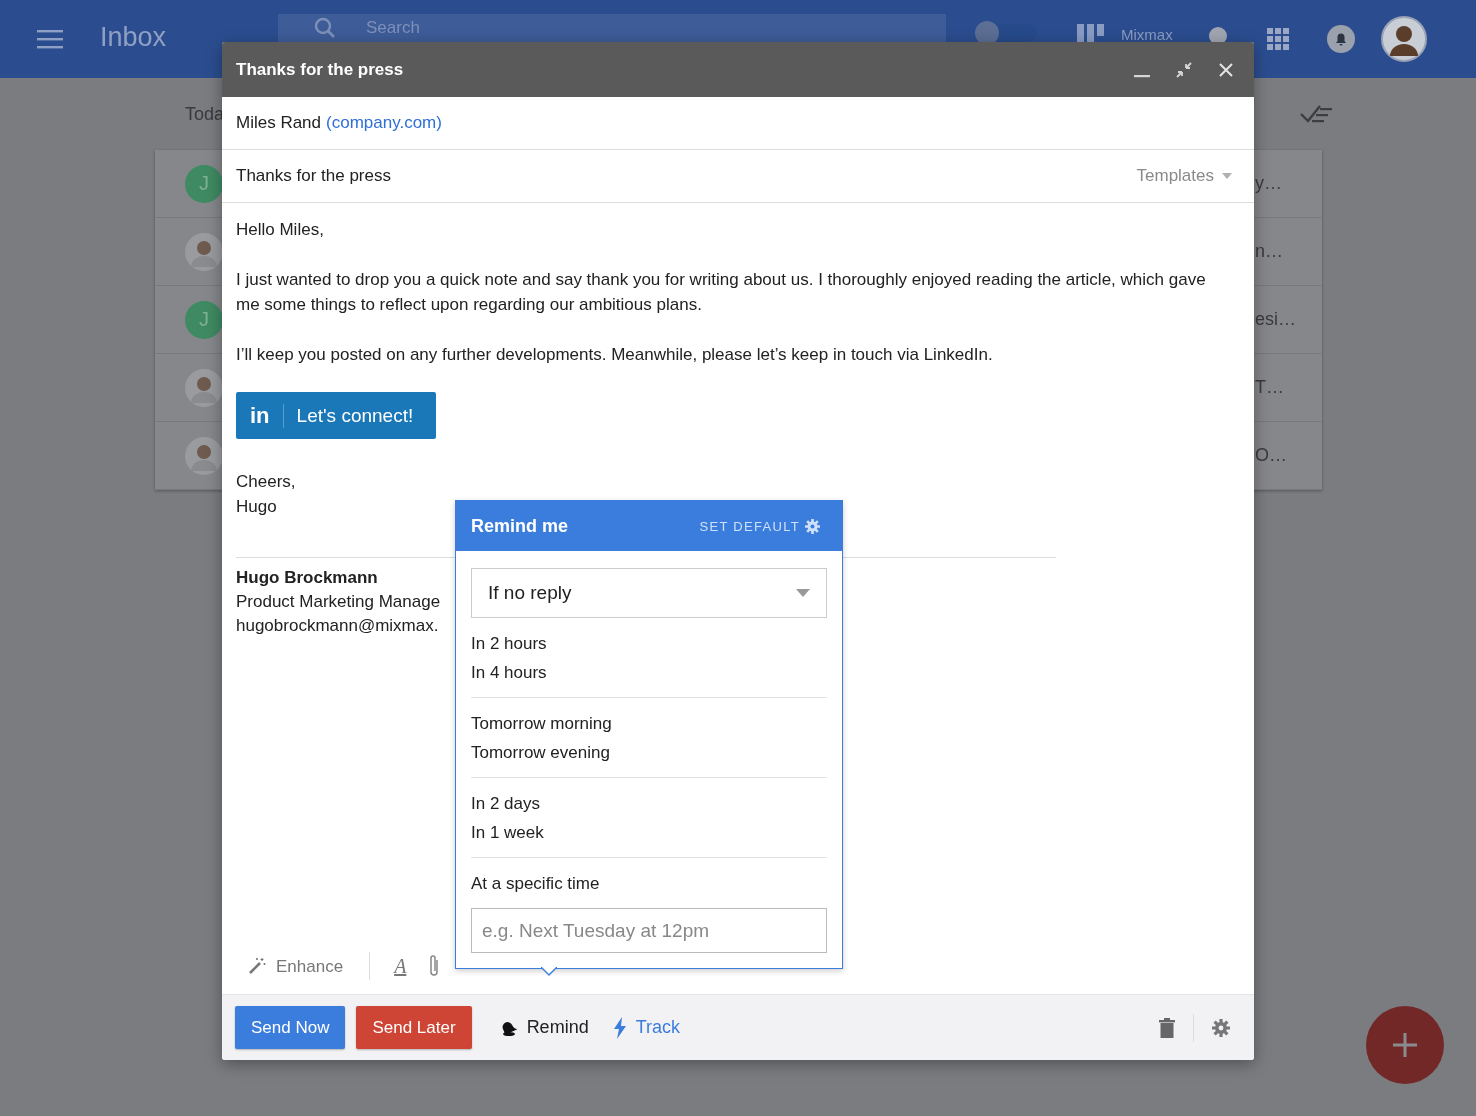 This screenshot has height=1116, width=1476. I want to click on body-paragraph: I’ll keep you posted on any further developments. Meanwhile, please let’s keep in touch via LinkedIn., so click(615, 355).